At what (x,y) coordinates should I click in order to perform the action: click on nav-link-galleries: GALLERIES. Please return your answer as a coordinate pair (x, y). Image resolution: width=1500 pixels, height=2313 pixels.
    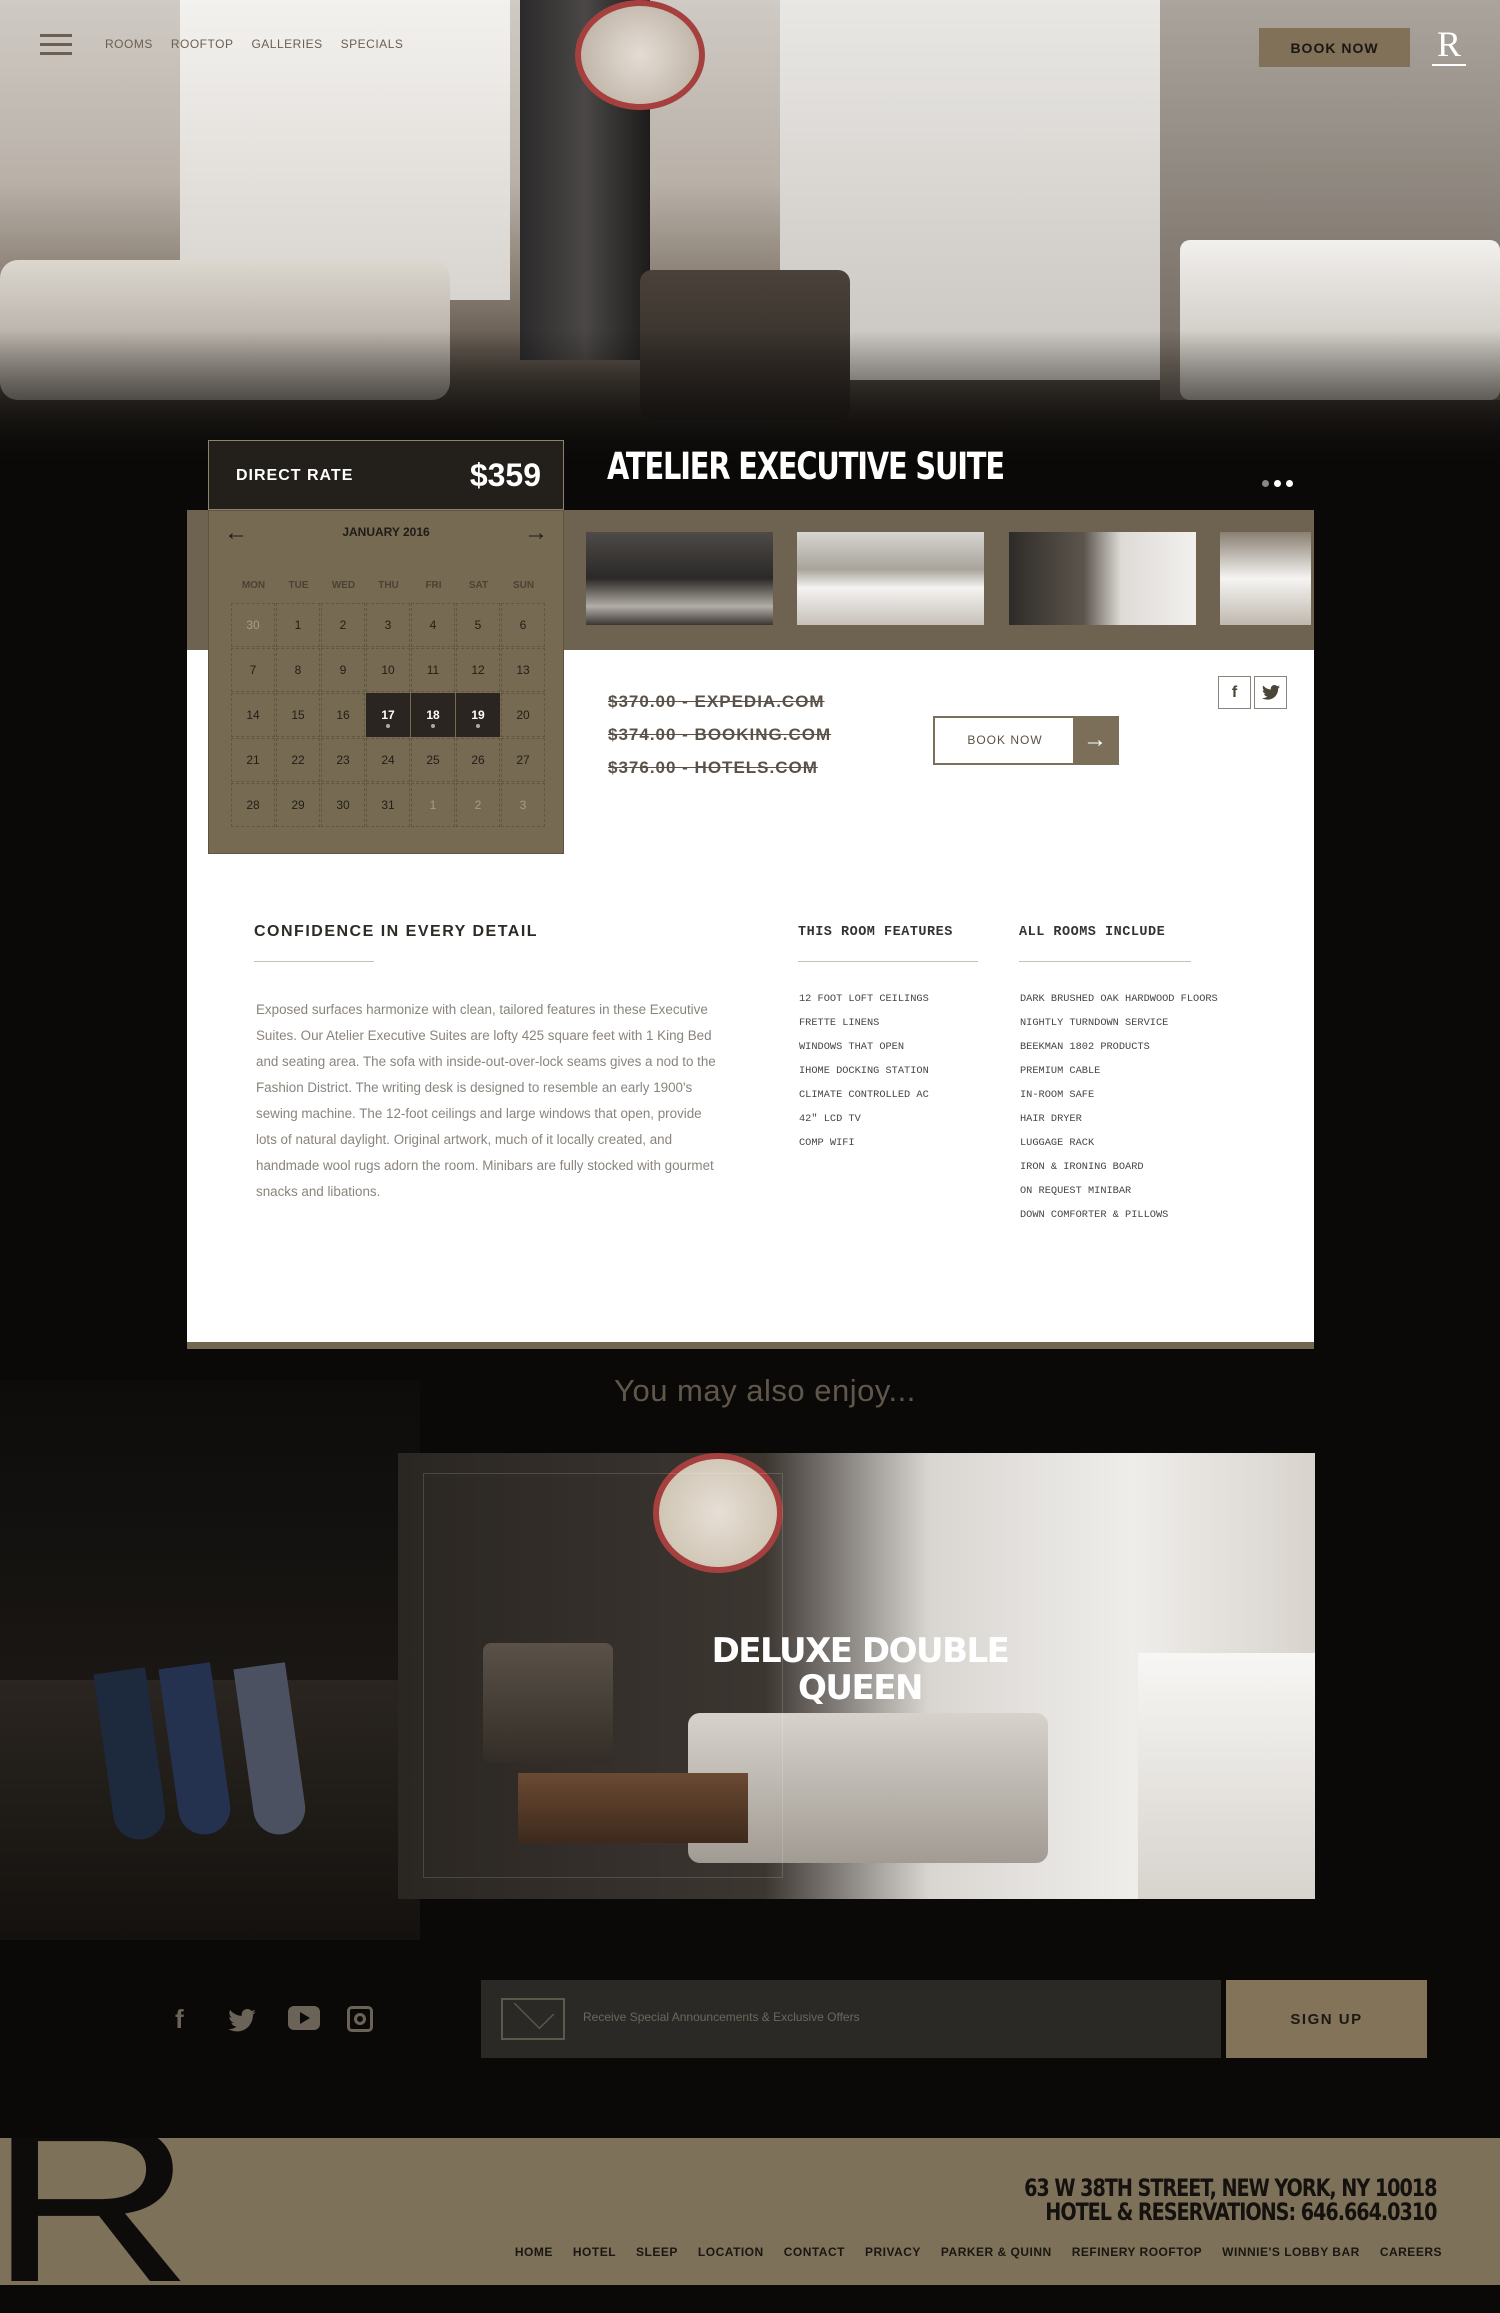
    Looking at the image, I should click on (286, 44).